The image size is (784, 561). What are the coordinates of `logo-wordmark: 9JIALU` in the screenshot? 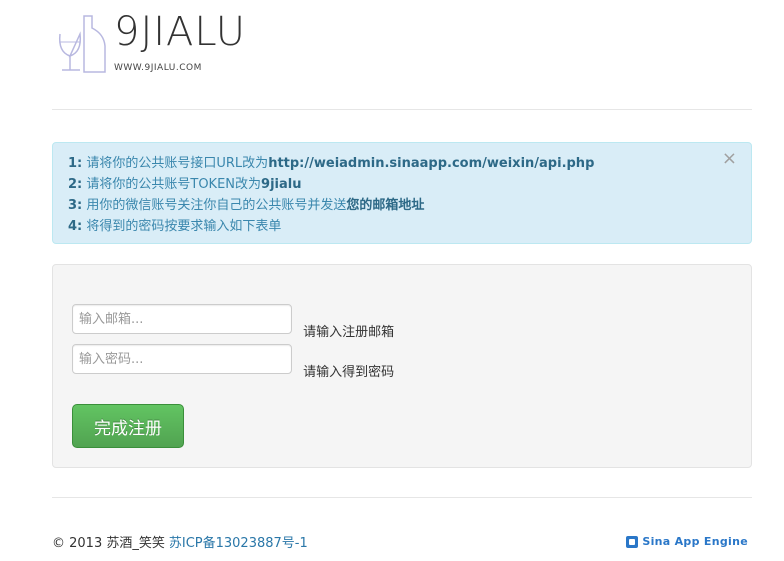 It's located at (180, 32).